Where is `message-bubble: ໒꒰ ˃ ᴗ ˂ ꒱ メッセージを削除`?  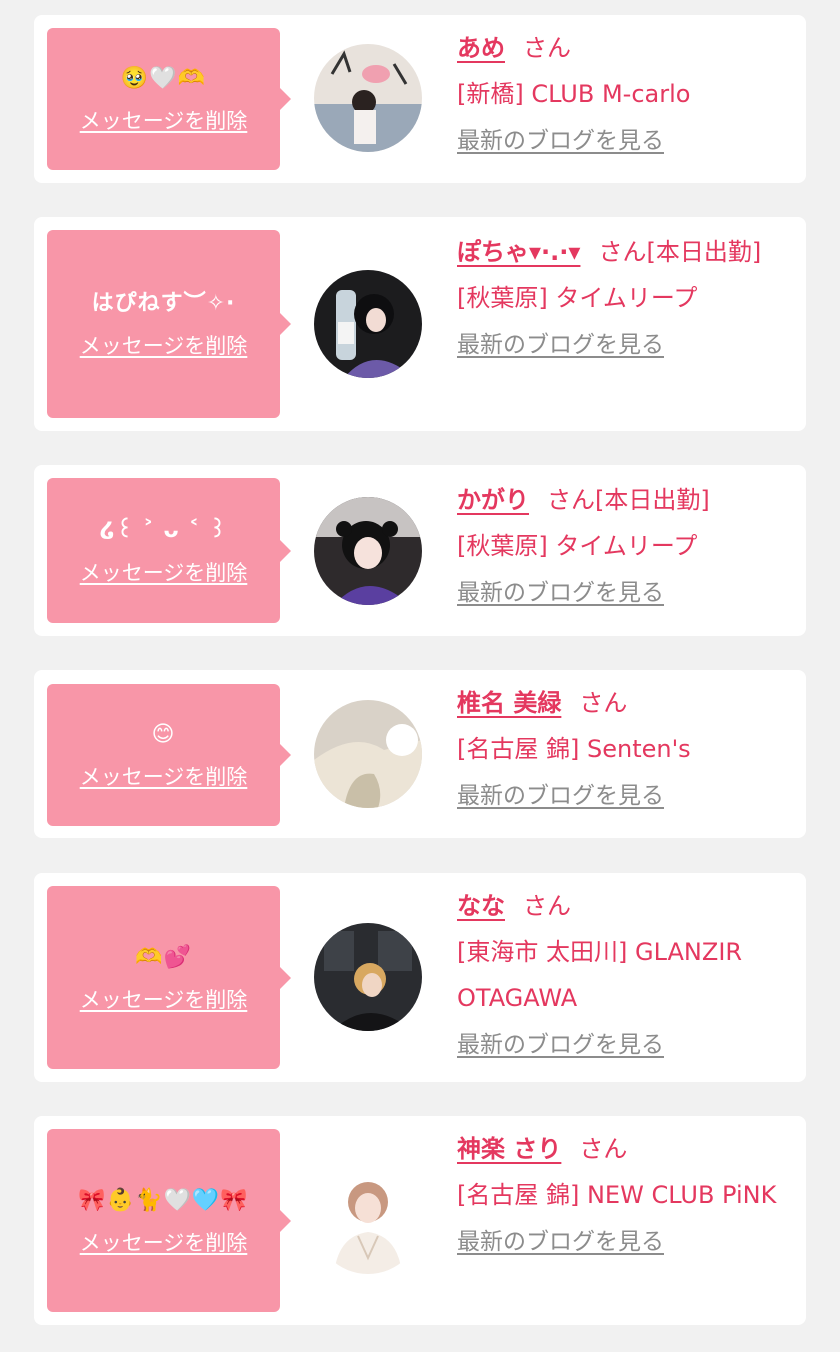 message-bubble: ໒꒰ ˃ ᴗ ˂ ꒱ メッセージを削除 is located at coordinates (169, 550).